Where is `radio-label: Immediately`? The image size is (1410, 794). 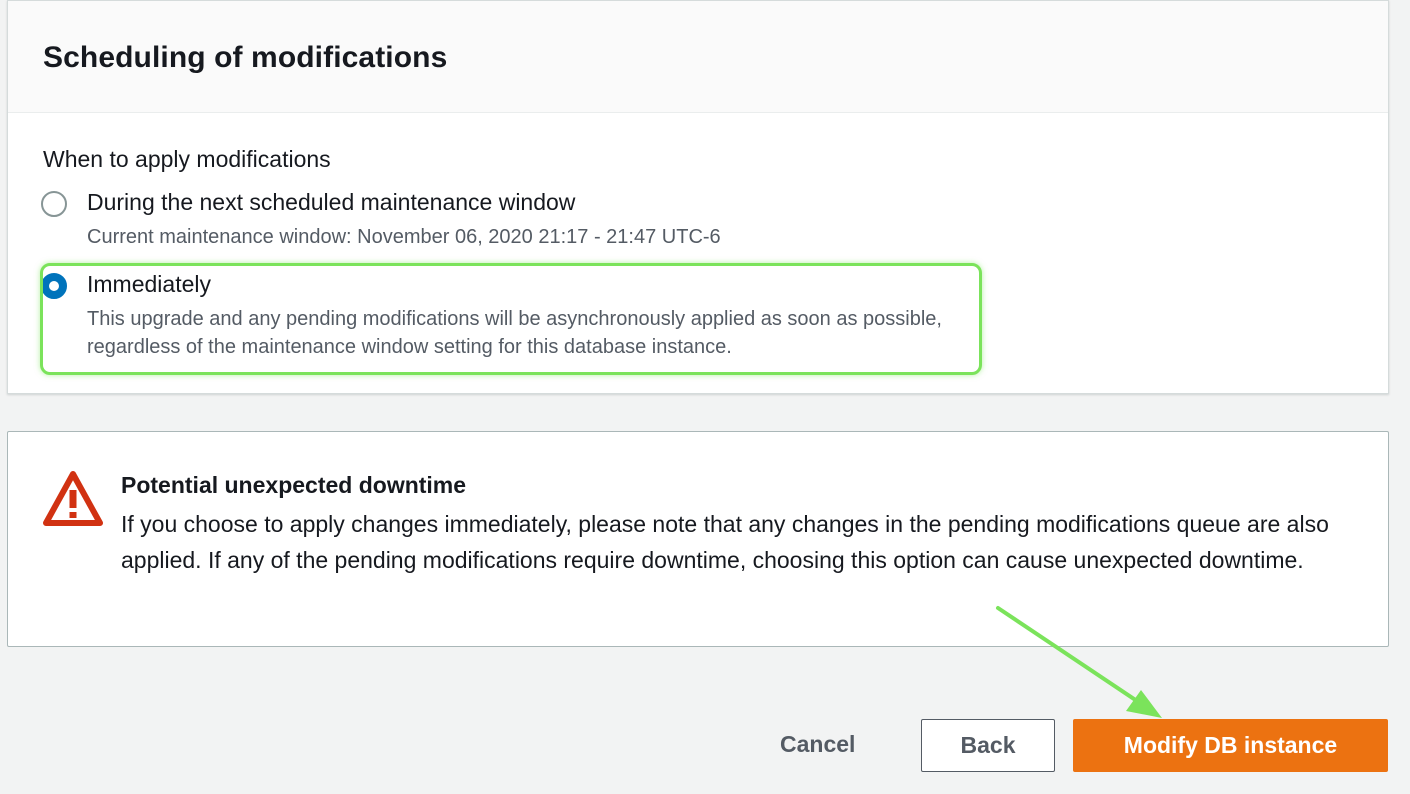 radio-label: Immediately is located at coordinates (149, 284).